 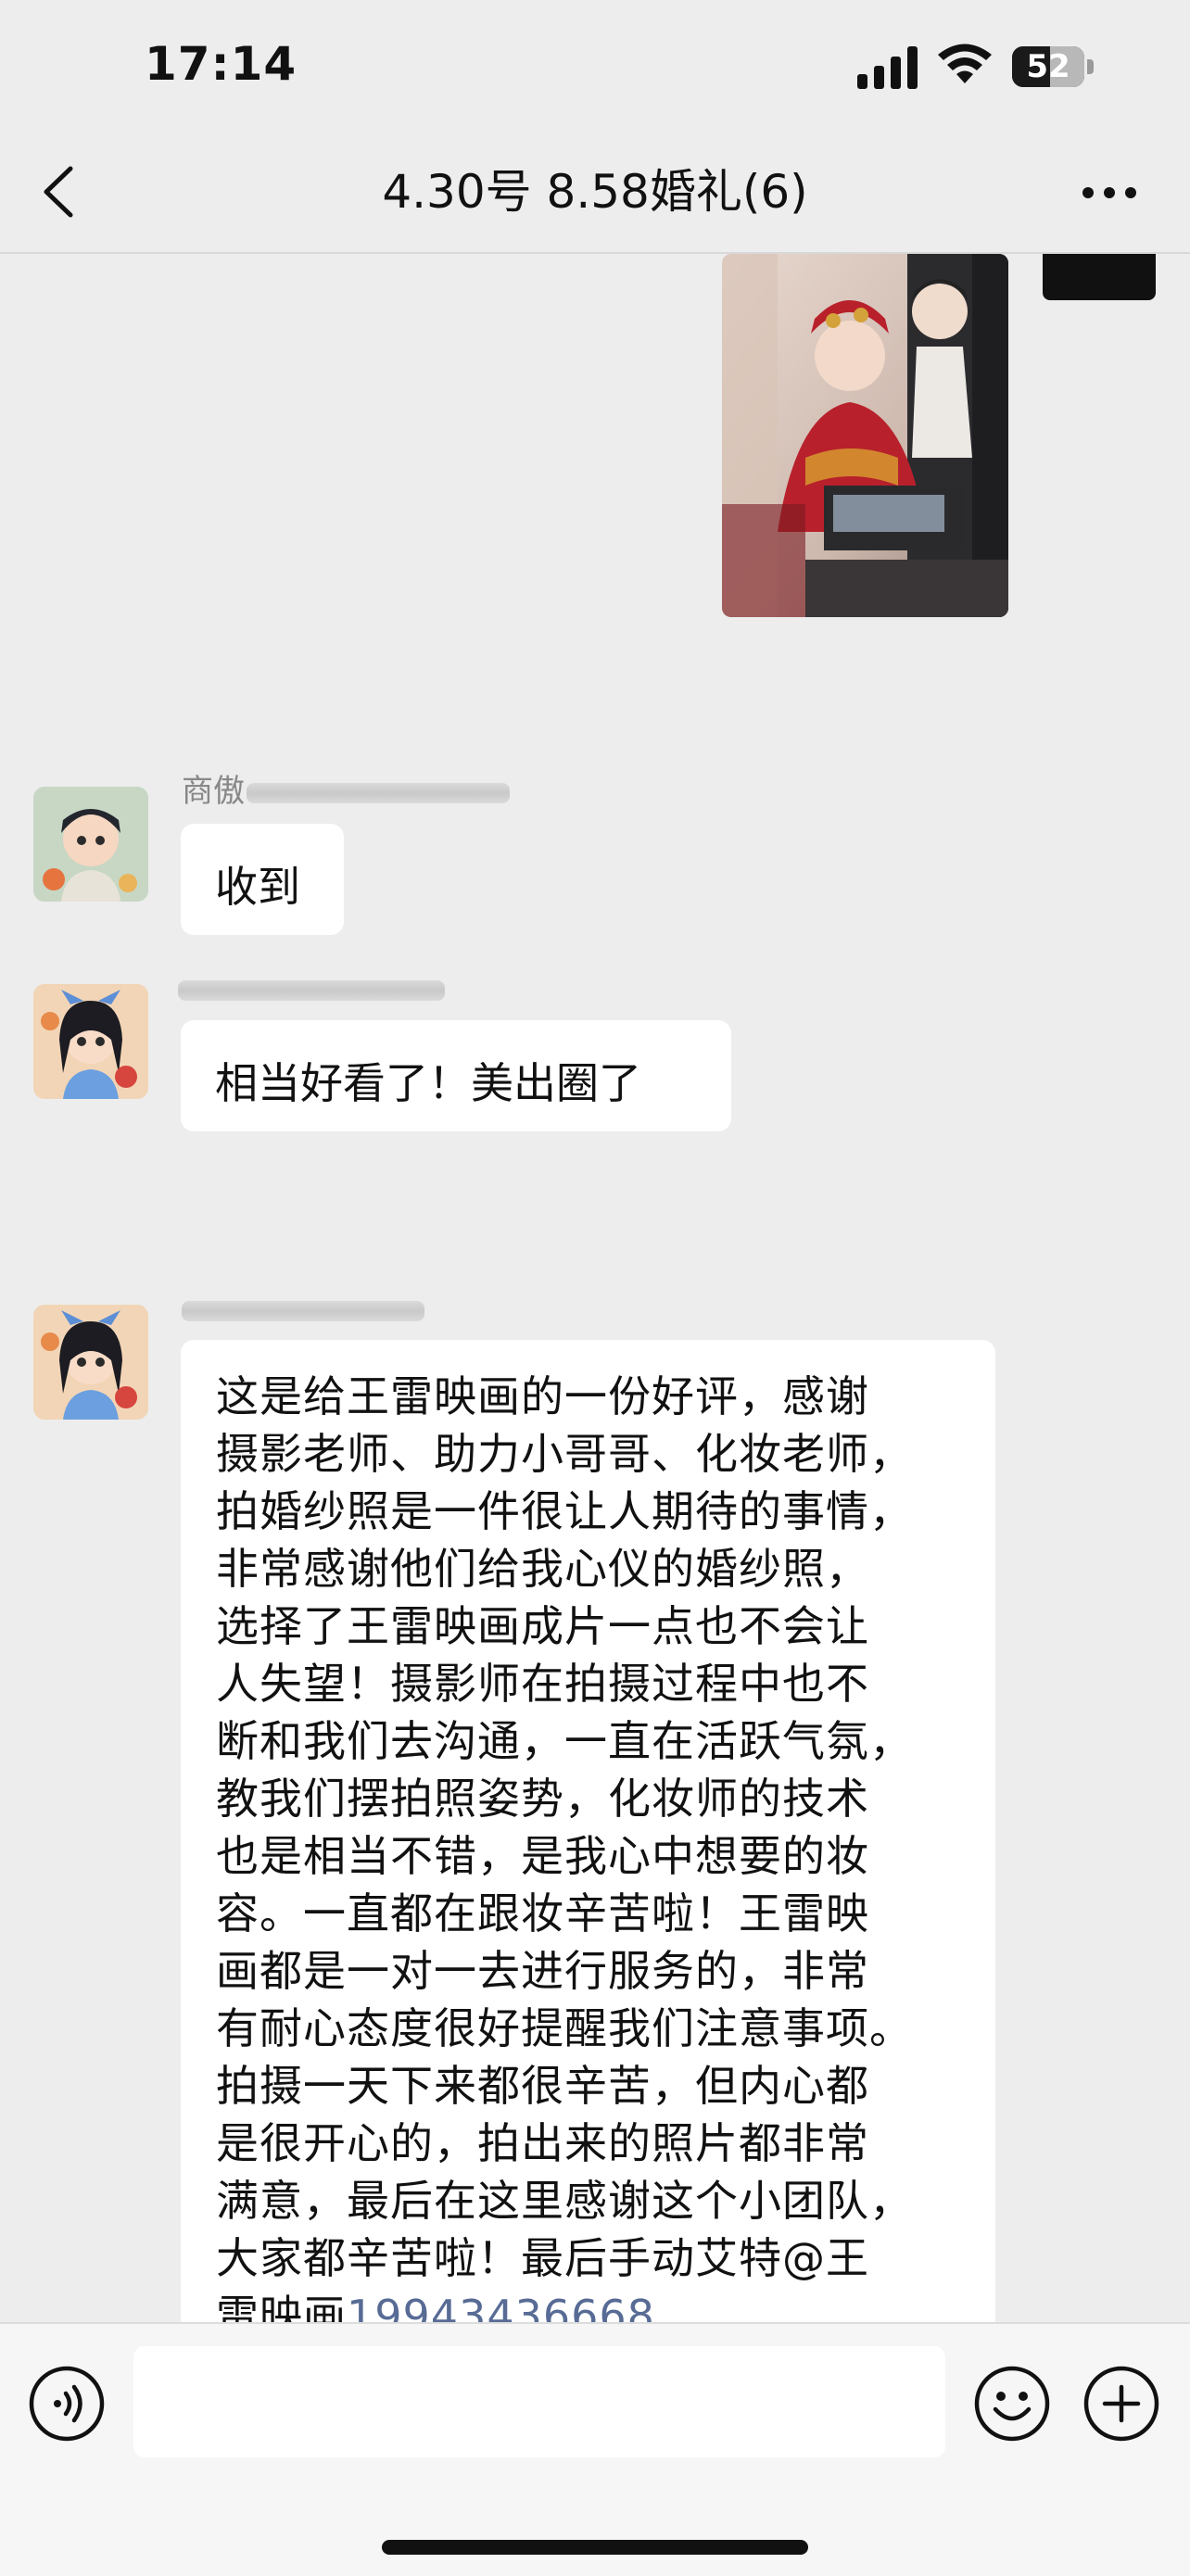 What do you see at coordinates (501, 2307) in the screenshot?
I see `phone-link: 19943436668` at bounding box center [501, 2307].